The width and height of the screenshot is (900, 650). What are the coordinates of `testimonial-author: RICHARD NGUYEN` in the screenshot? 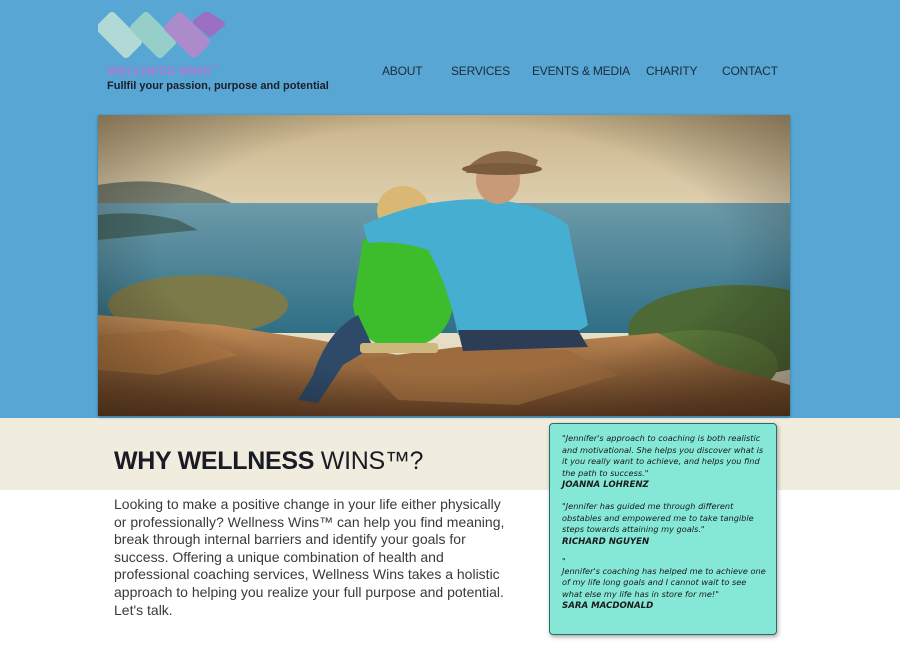 It's located at (606, 541).